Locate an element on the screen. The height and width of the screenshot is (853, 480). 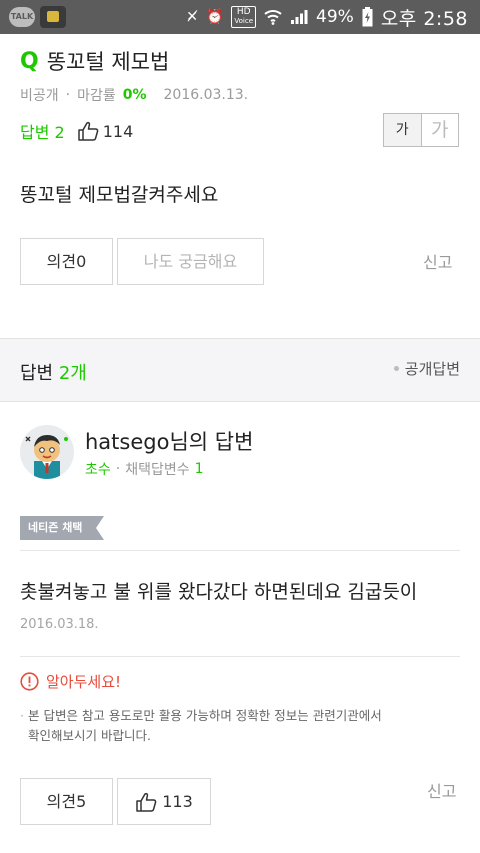
answer-like-button: 113 is located at coordinates (164, 801).